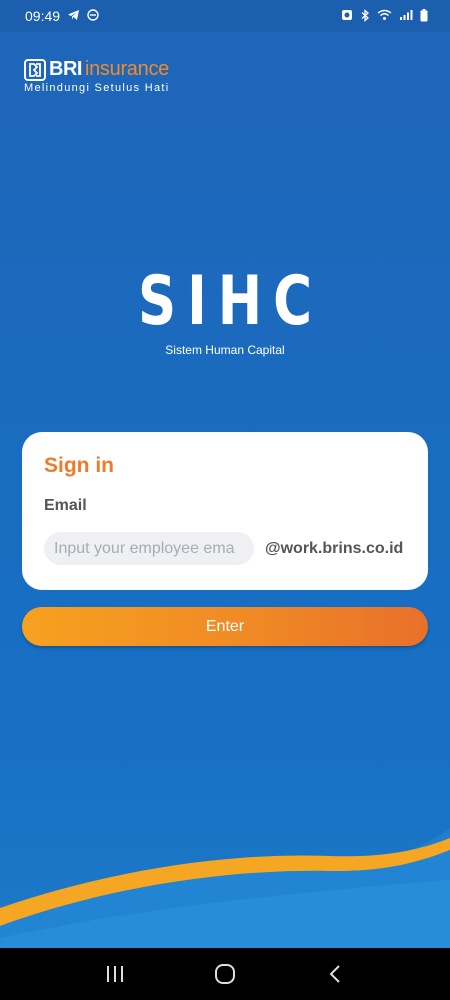 The image size is (450, 1000). What do you see at coordinates (97, 88) in the screenshot?
I see `brand-tagline: Melindungi Setulus Hati` at bounding box center [97, 88].